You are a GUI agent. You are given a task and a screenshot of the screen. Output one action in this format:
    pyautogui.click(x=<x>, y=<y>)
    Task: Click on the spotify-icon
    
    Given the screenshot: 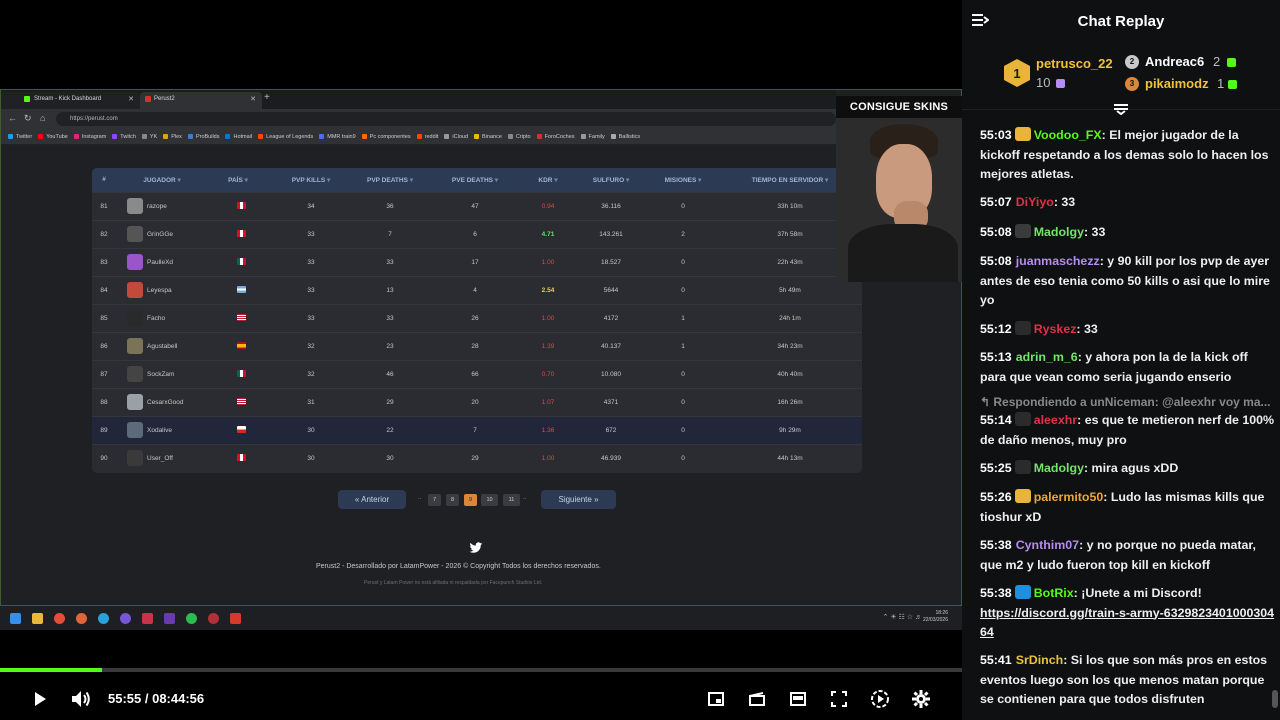 What is the action you would take?
    pyautogui.click(x=191, y=618)
    